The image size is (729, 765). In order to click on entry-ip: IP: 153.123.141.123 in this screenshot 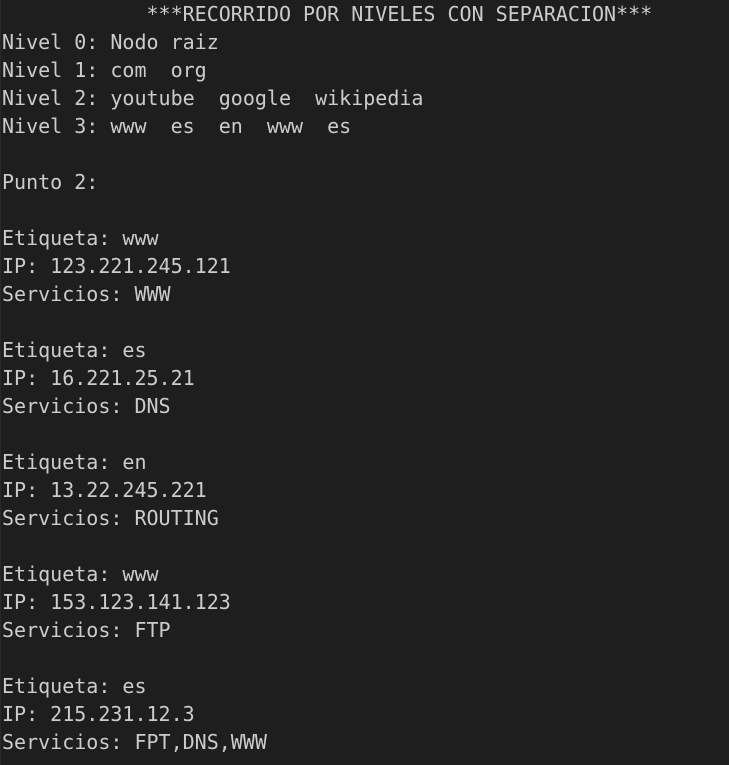, I will do `click(116, 602)`.